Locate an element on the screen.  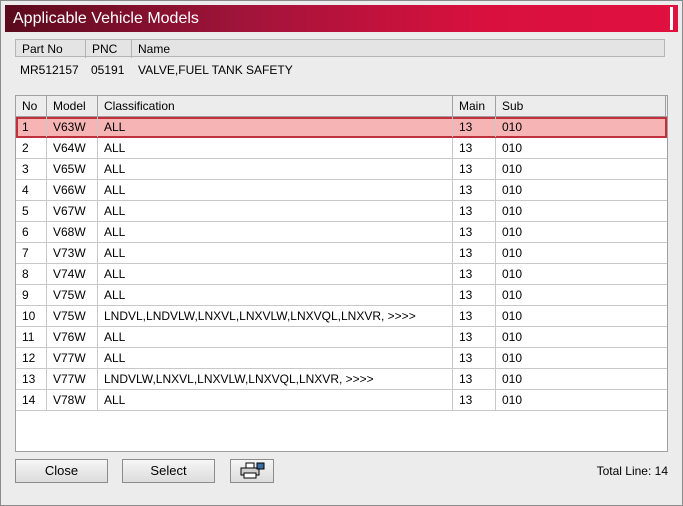
column-header-classification: Classification is located at coordinates (275, 106).